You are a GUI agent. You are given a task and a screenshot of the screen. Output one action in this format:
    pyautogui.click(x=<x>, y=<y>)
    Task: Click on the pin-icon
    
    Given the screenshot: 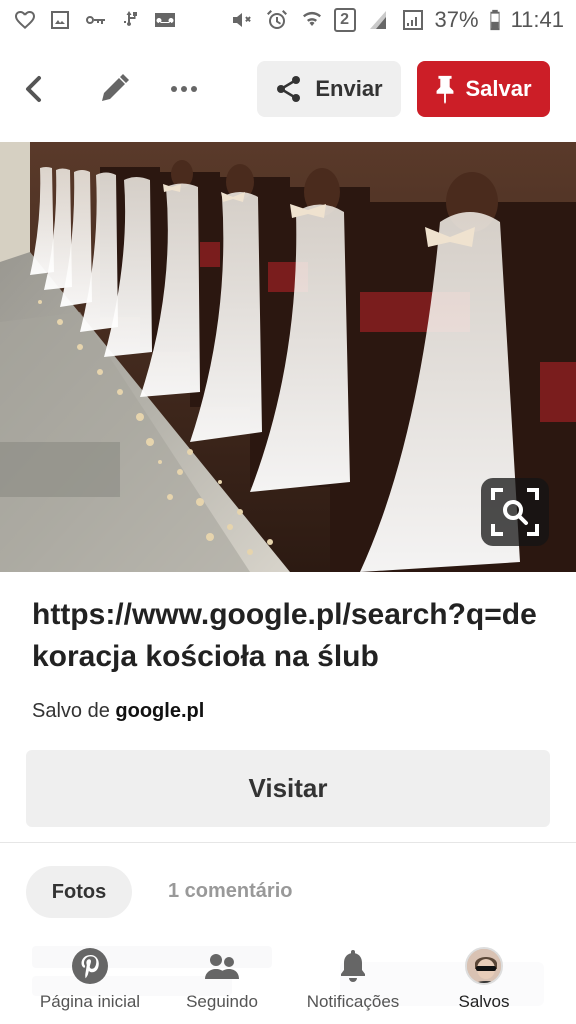 What is the action you would take?
    pyautogui.click(x=445, y=89)
    